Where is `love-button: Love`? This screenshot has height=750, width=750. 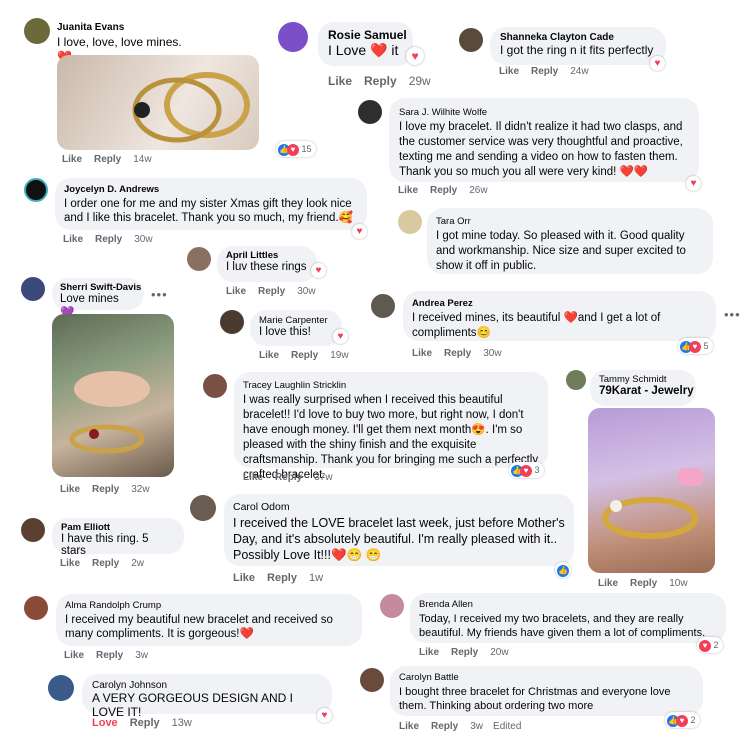
love-button: Love is located at coordinates (105, 723).